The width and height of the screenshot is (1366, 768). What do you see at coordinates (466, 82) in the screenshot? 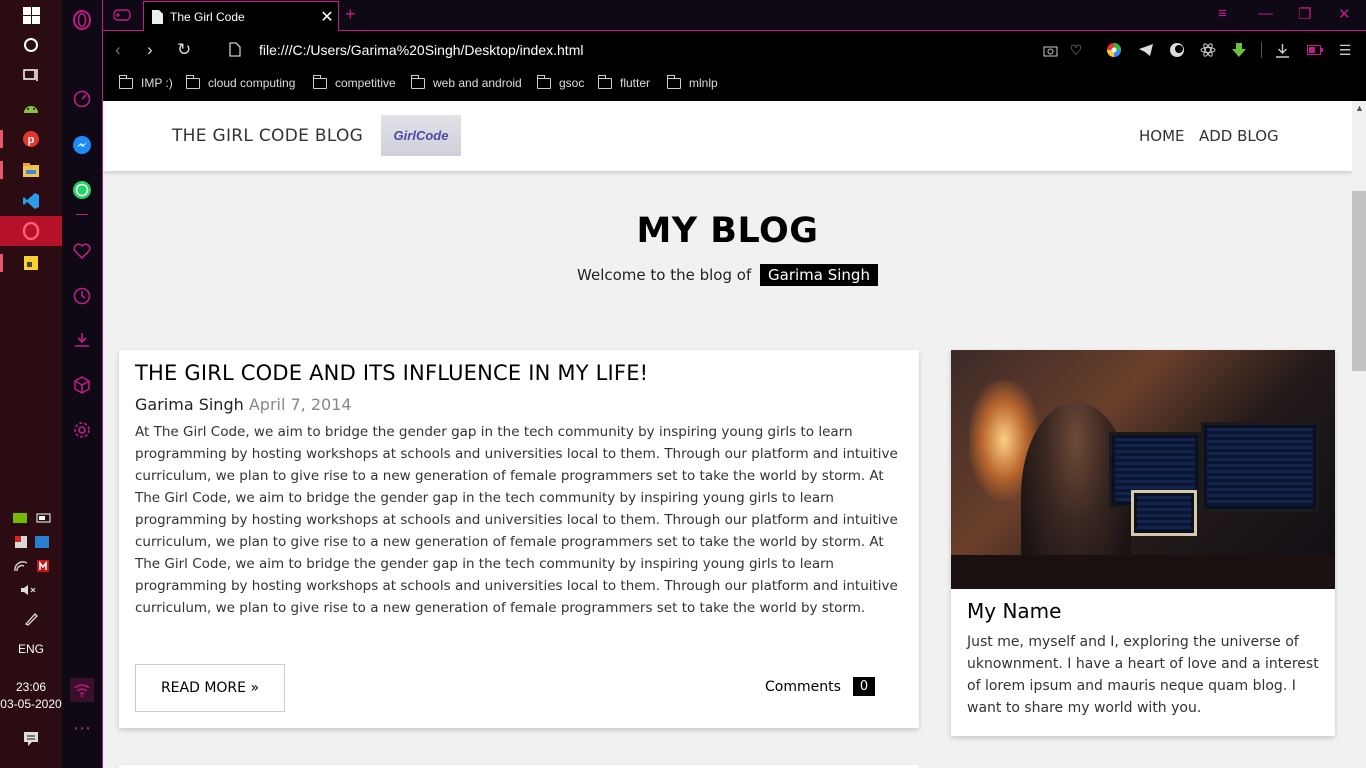
I see `bookmark-folder: web and android` at bounding box center [466, 82].